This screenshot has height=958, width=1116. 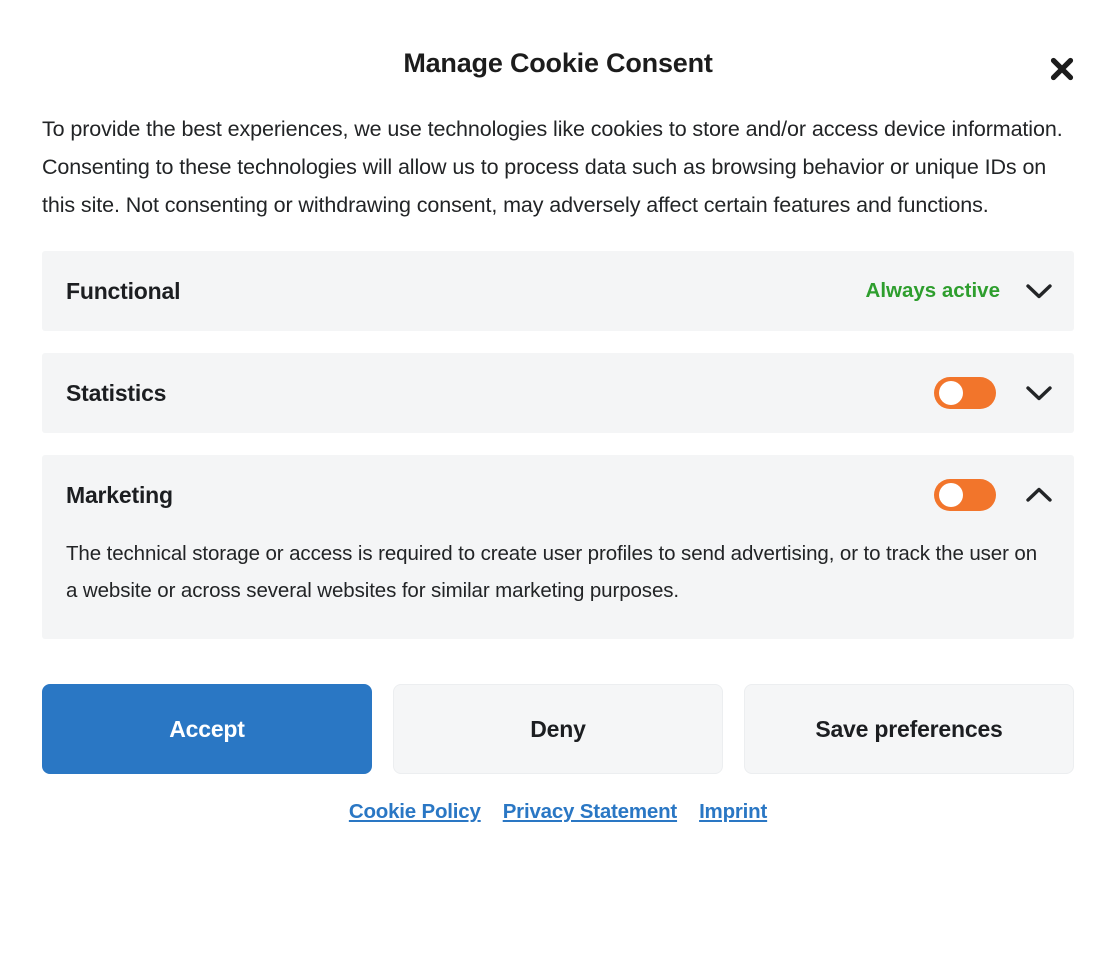 I want to click on category-statistics-toggle-expand, so click(x=1039, y=393).